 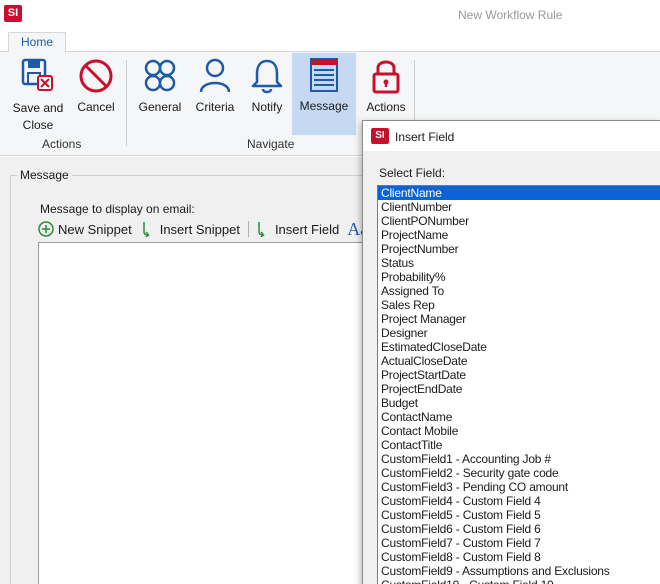 I want to click on field-option: Assigned To, so click(x=519, y=291).